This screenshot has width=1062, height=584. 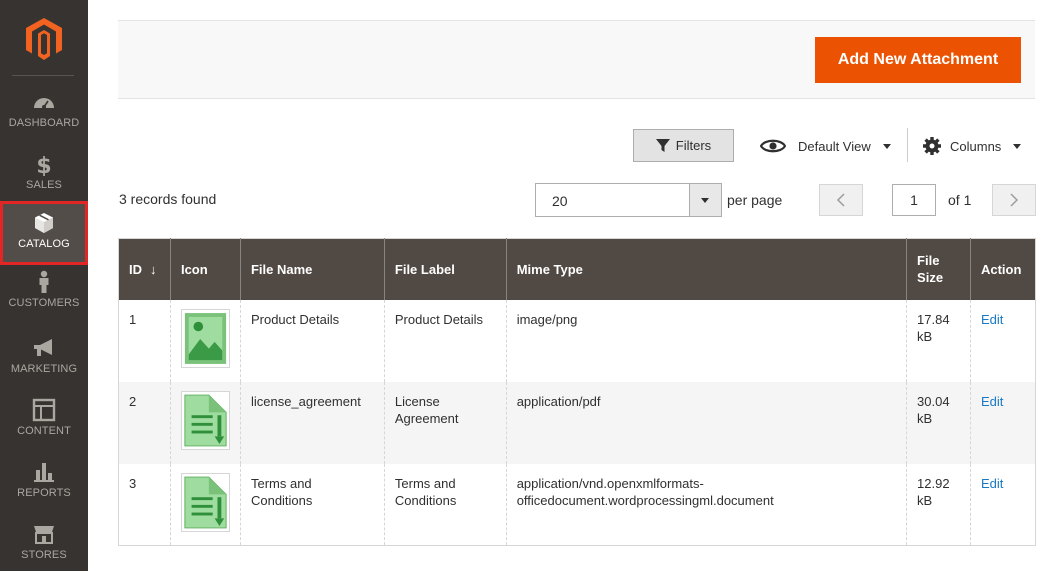 I want to click on column-header-file-name: File Name, so click(x=312, y=269).